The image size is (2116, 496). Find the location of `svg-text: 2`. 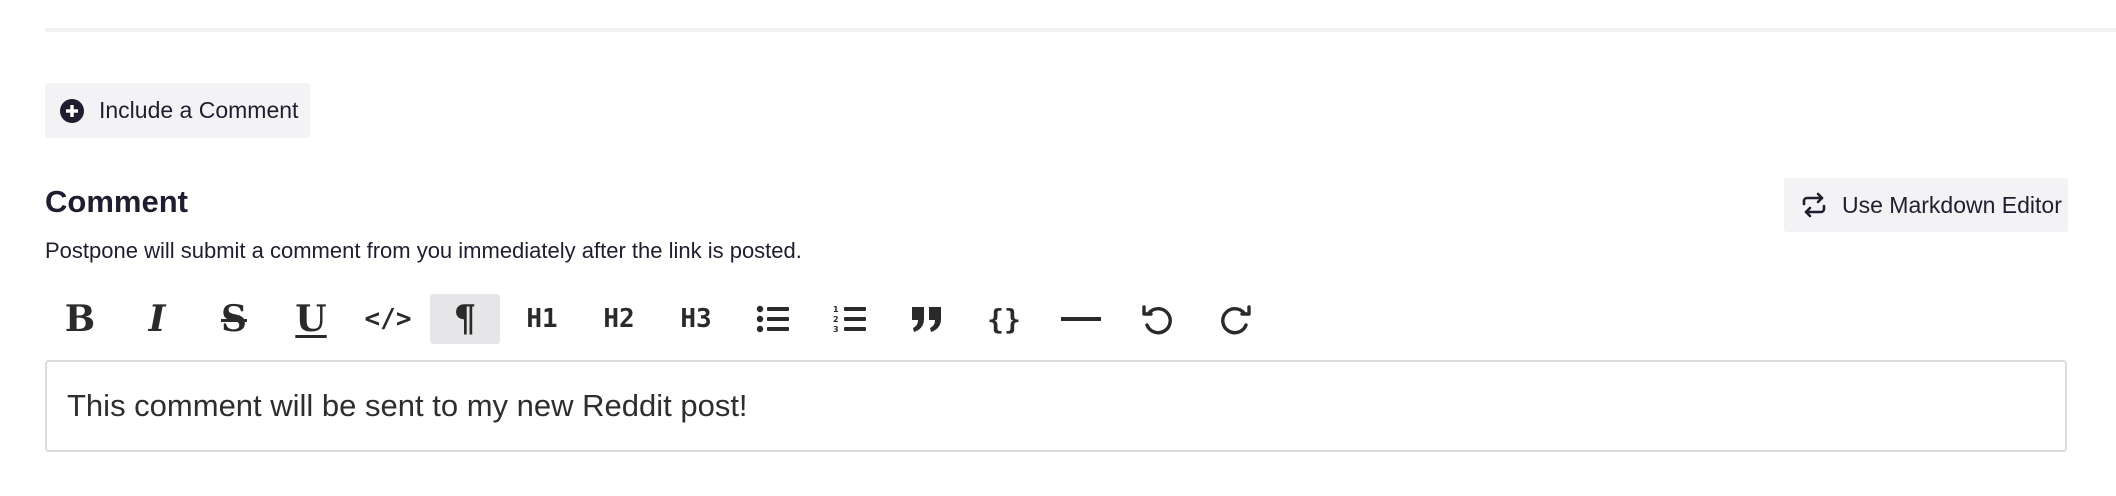

svg-text: 2 is located at coordinates (836, 319).